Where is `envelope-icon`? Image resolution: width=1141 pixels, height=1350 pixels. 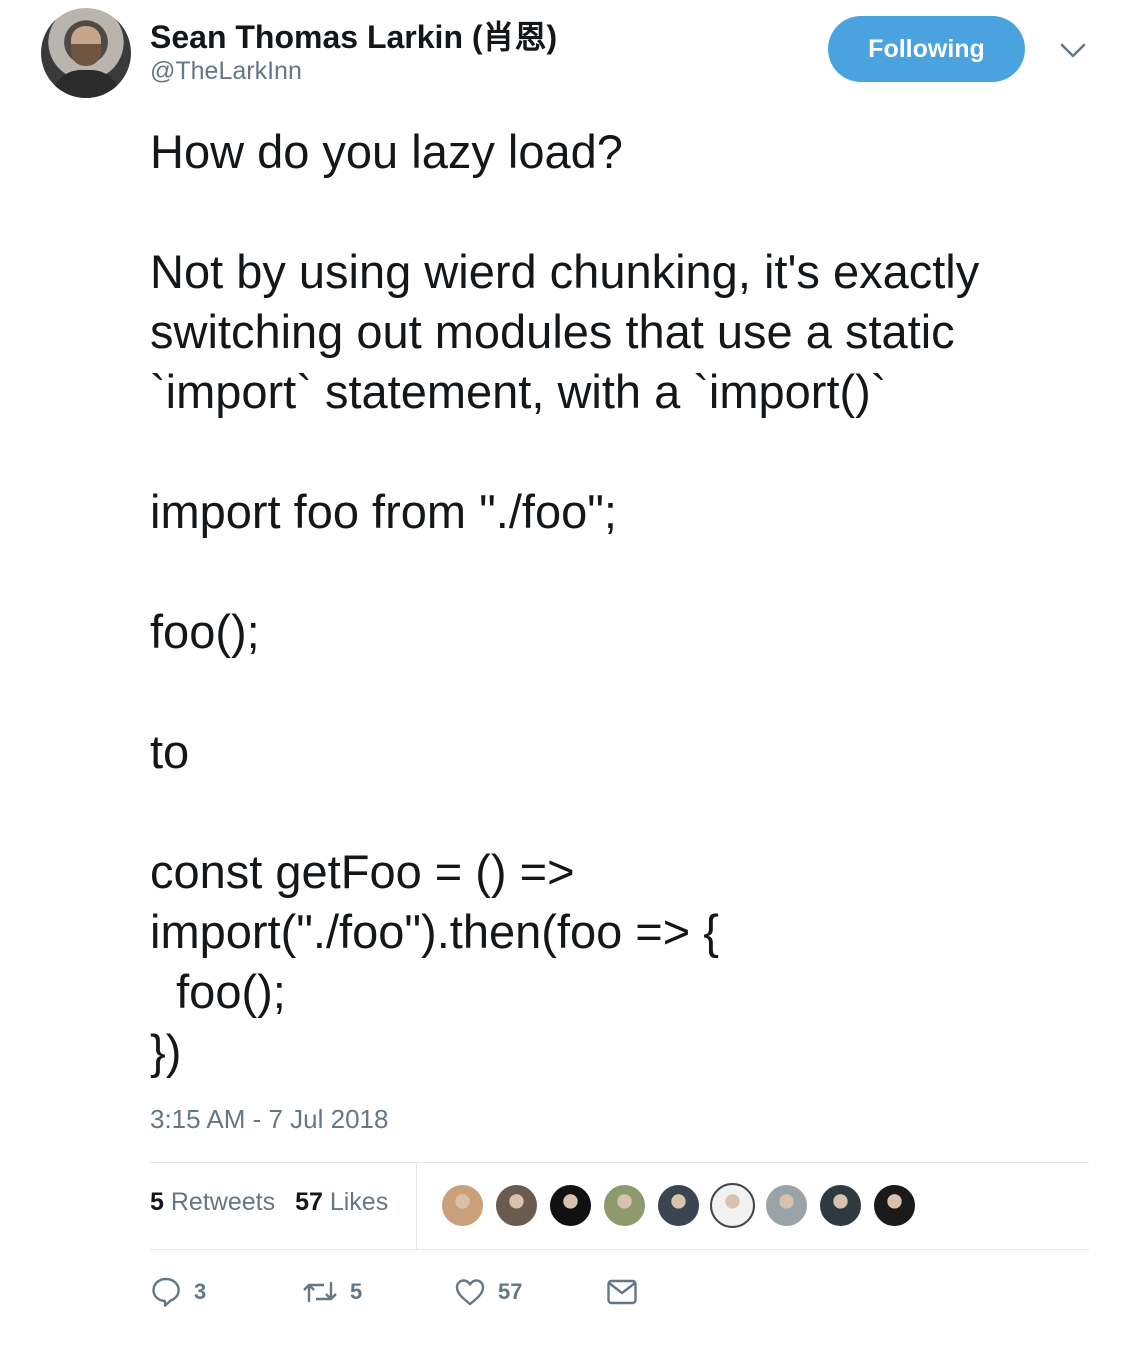
envelope-icon is located at coordinates (622, 1292).